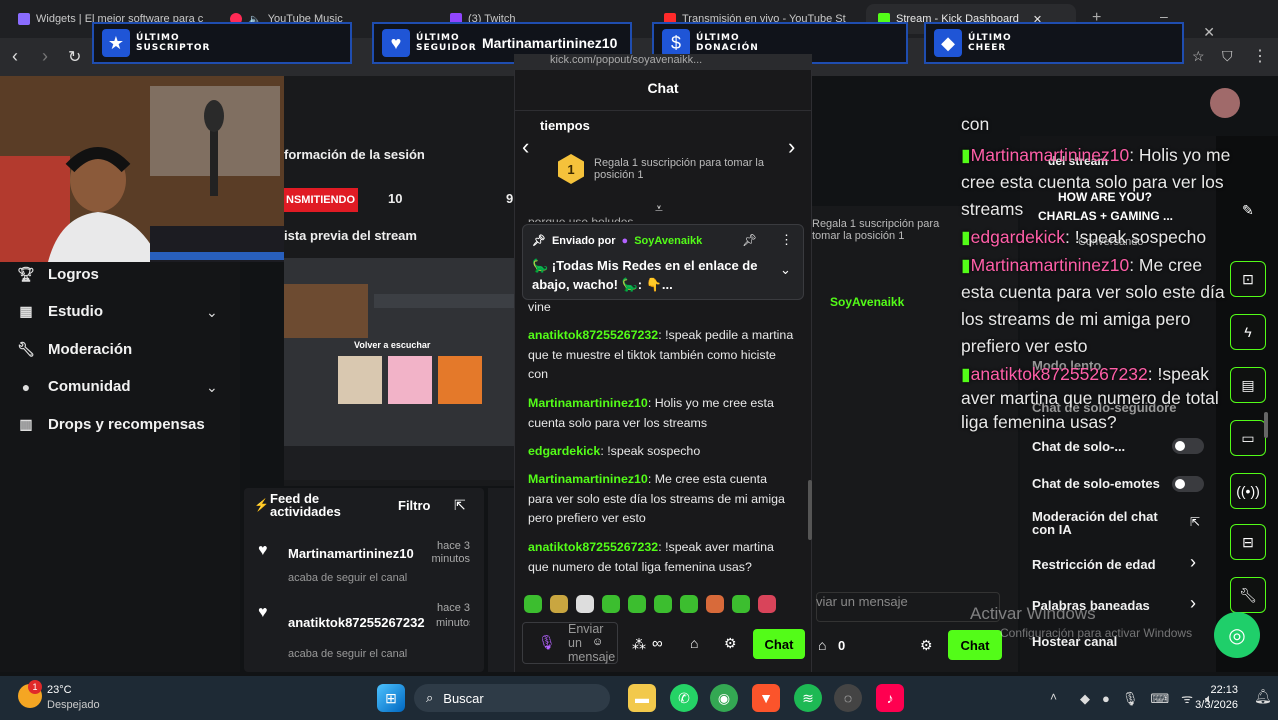 Image resolution: width=1278 pixels, height=720 pixels. Describe the element at coordinates (350, 235) in the screenshot. I see `stream-preview-title: ista previa del stream` at that location.